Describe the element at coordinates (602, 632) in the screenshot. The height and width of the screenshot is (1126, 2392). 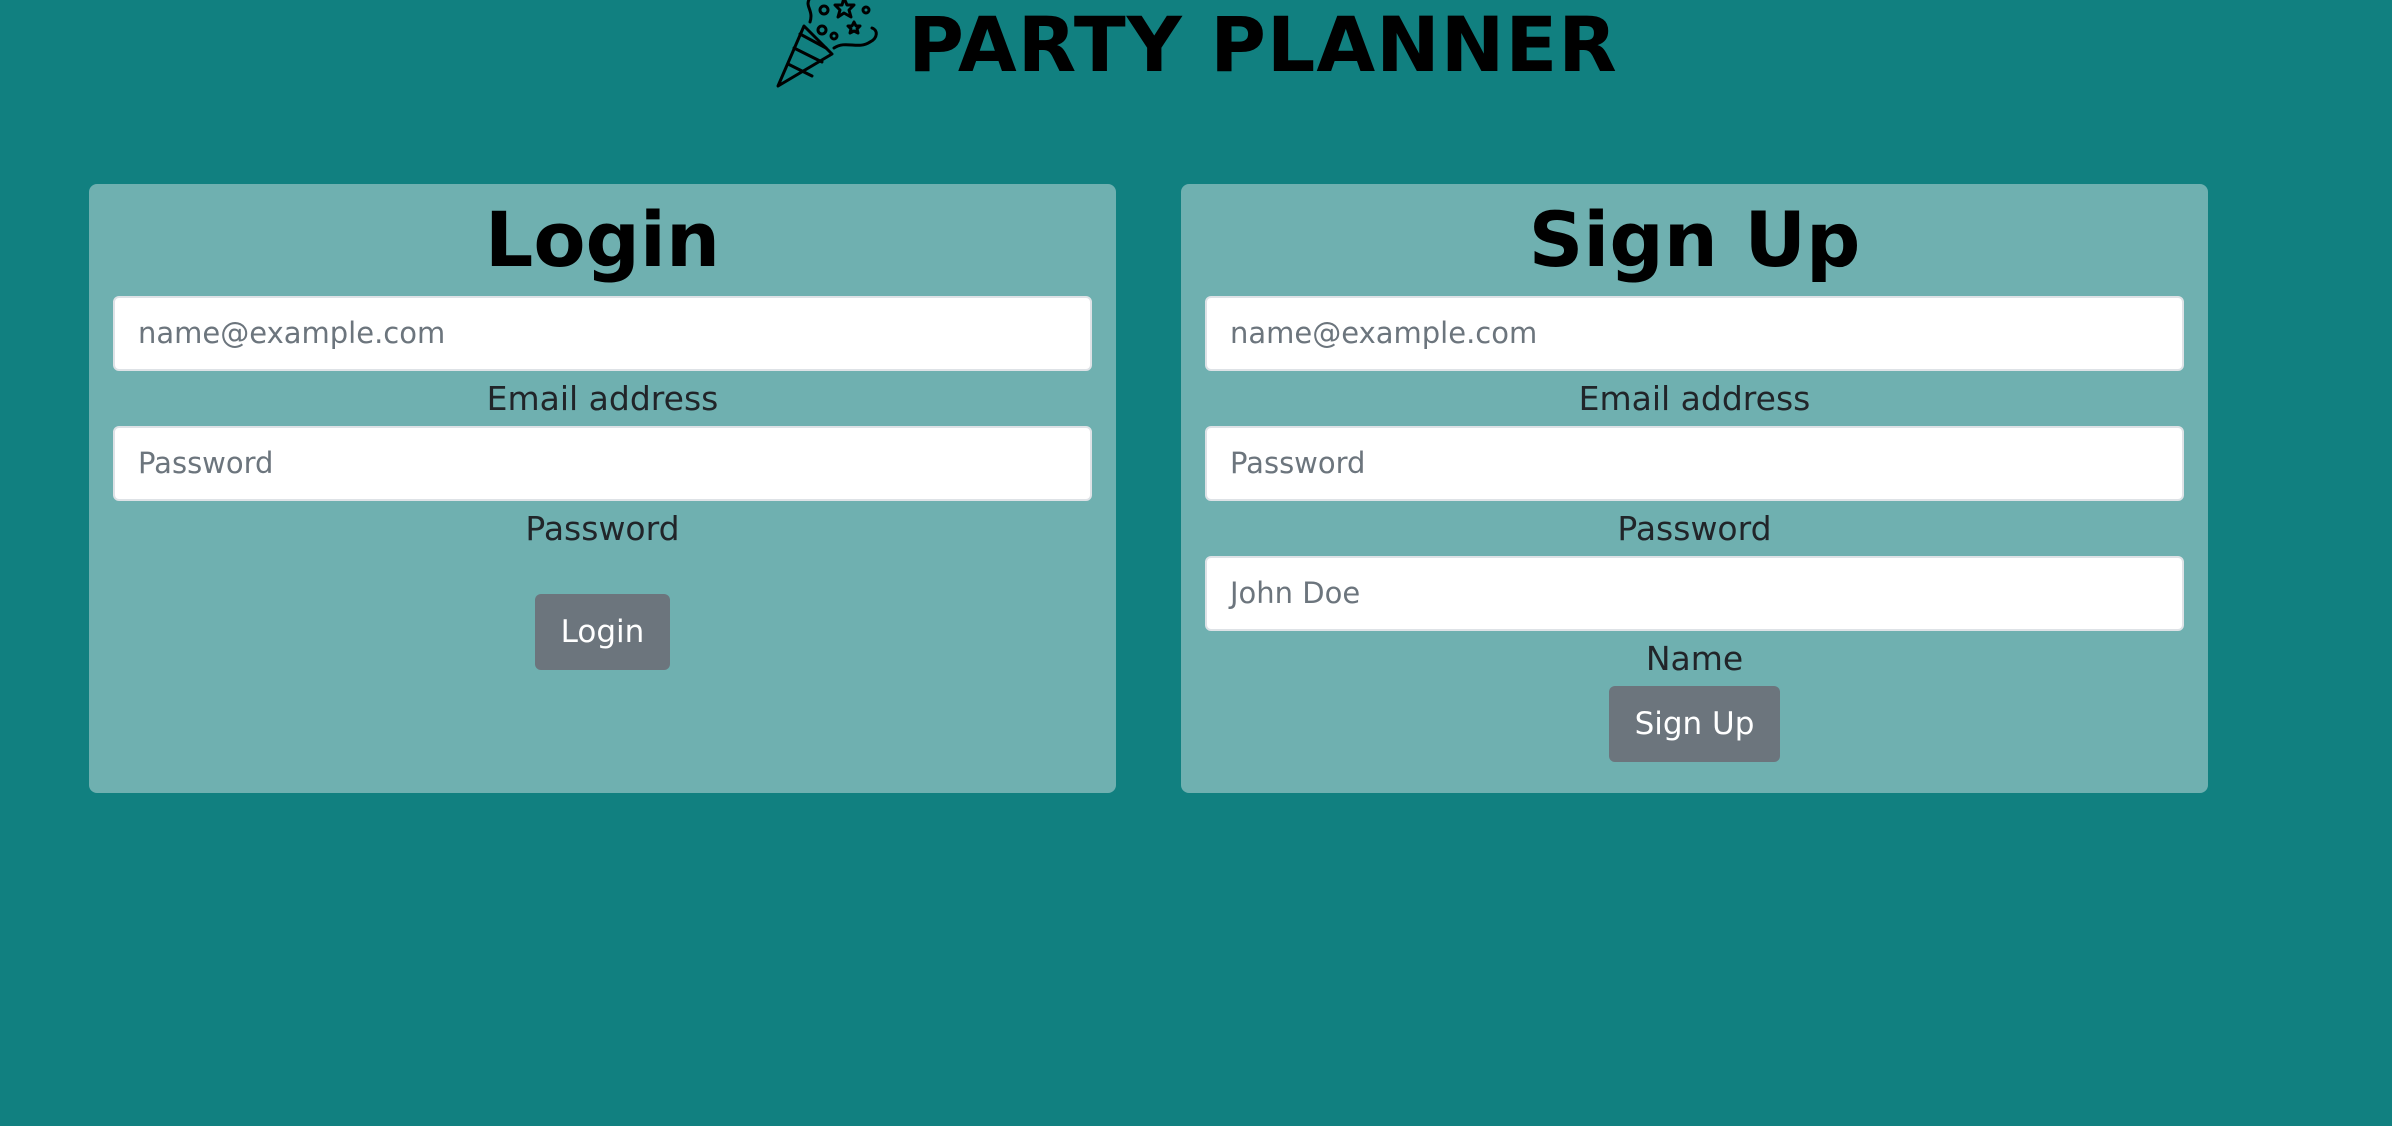
I see `login-button: Login` at that location.